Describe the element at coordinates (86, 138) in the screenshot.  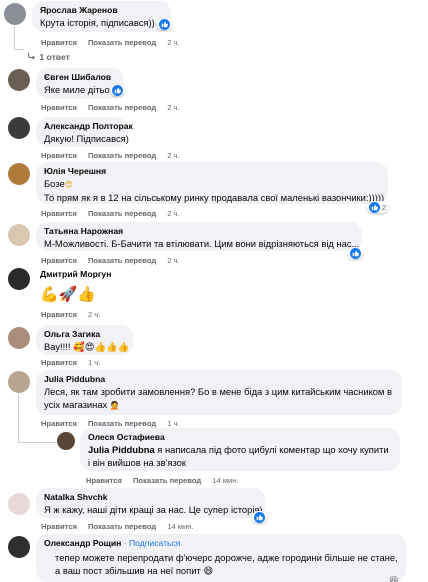
I see `comment-text: Дякую! Підписався)` at that location.